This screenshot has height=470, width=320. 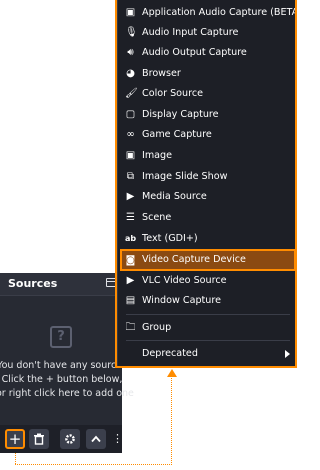 What do you see at coordinates (61, 337) in the screenshot?
I see `question-icon: ?` at bounding box center [61, 337].